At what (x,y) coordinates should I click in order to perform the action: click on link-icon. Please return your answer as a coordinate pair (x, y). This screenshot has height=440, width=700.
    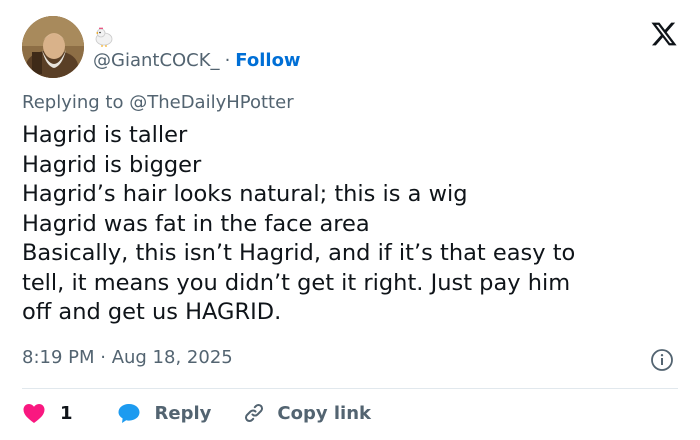
    Looking at the image, I should click on (254, 413).